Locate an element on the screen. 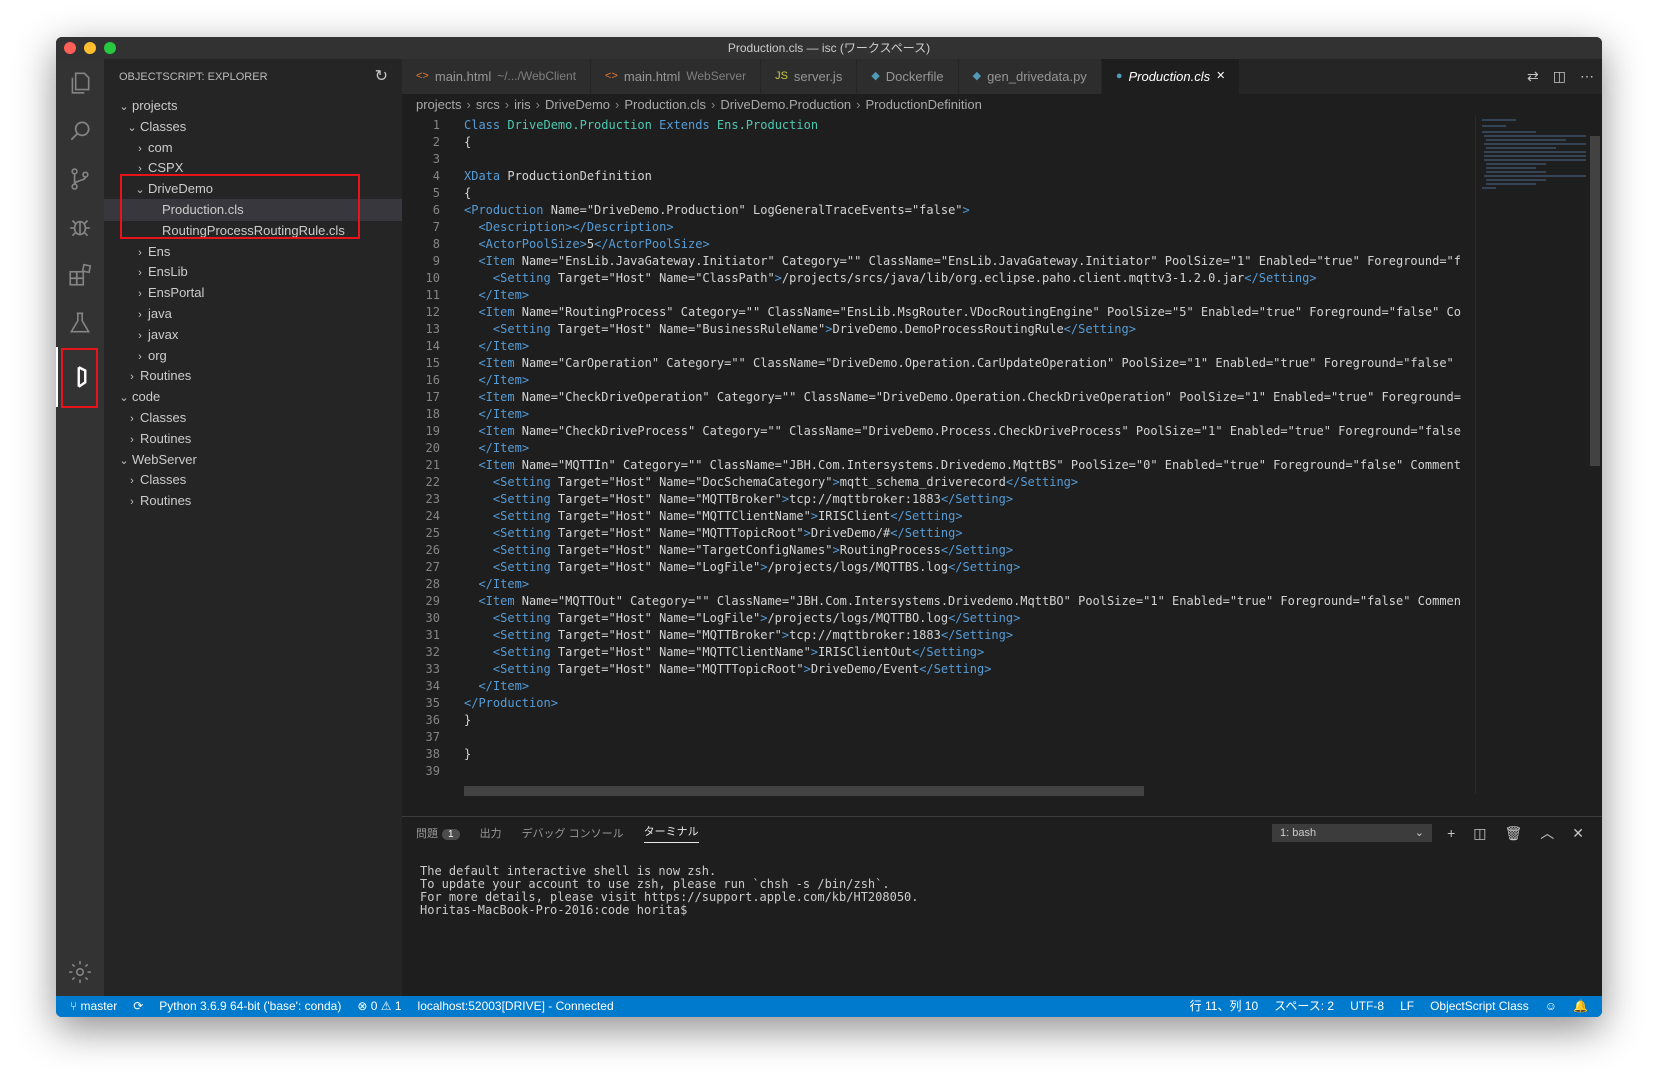  refresh-icon: ↻ is located at coordinates (381, 77).